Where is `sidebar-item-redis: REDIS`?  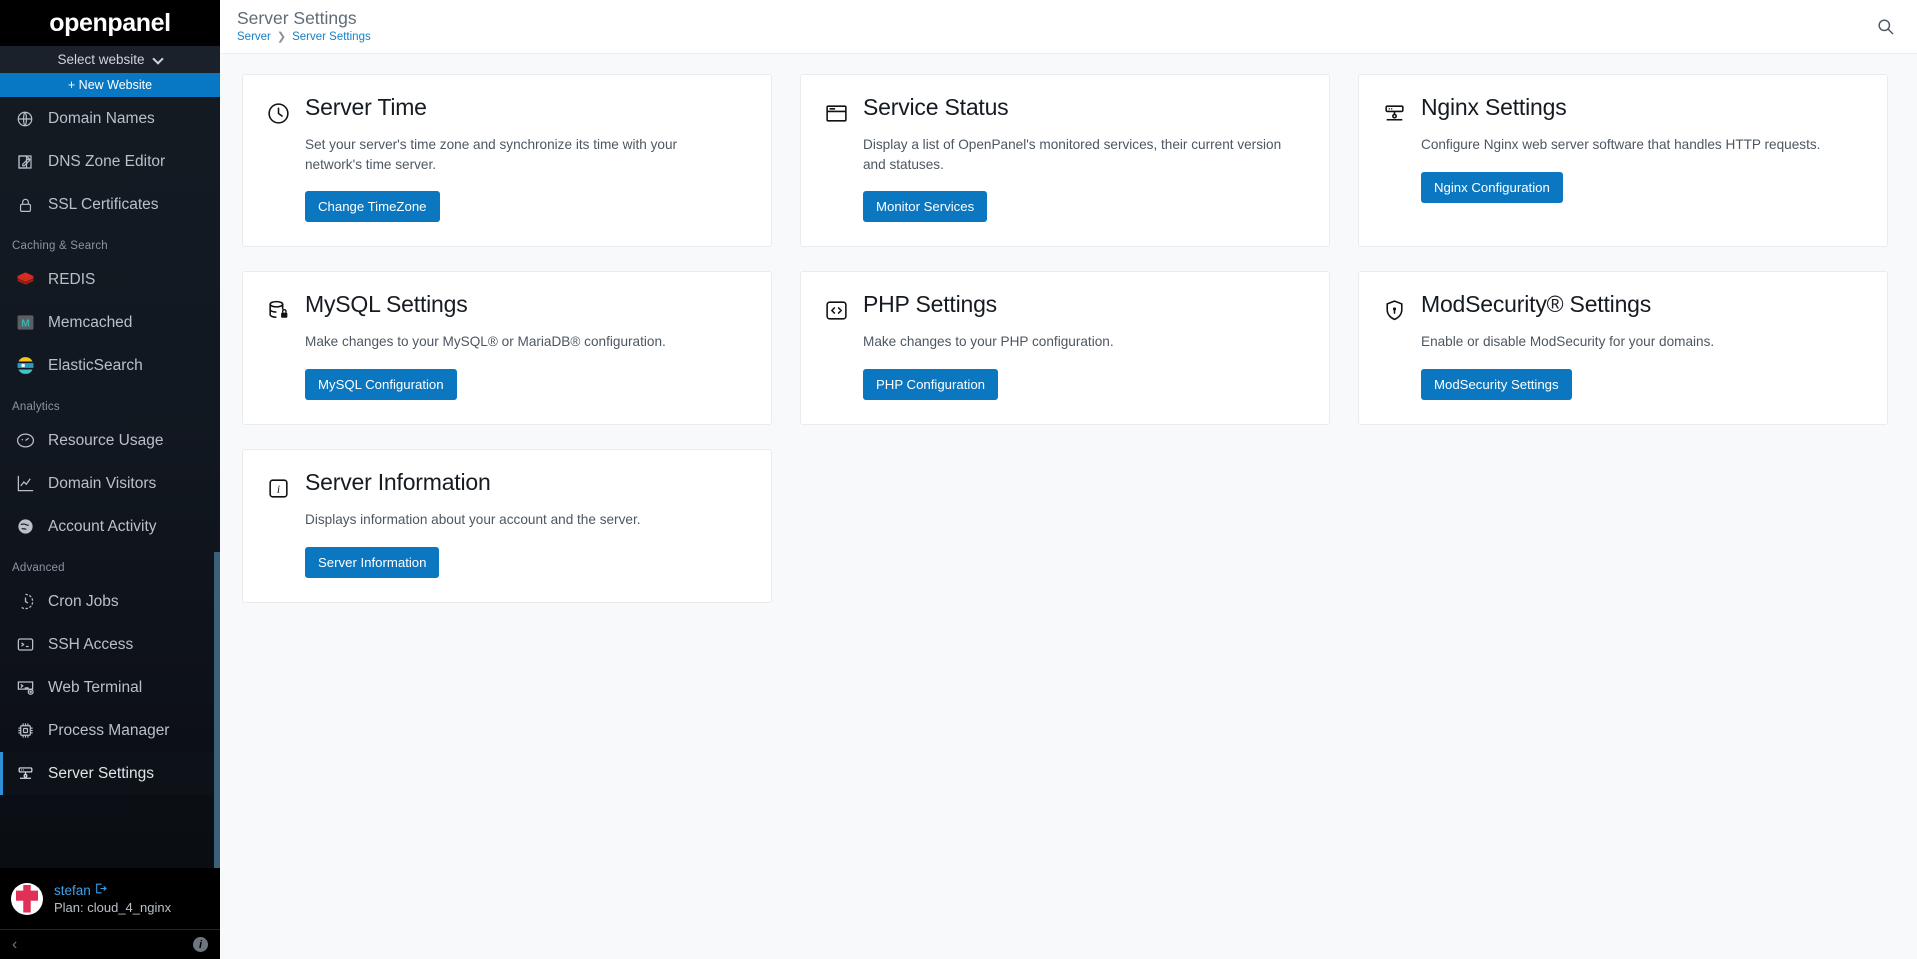 sidebar-item-redis: REDIS is located at coordinates (110, 279).